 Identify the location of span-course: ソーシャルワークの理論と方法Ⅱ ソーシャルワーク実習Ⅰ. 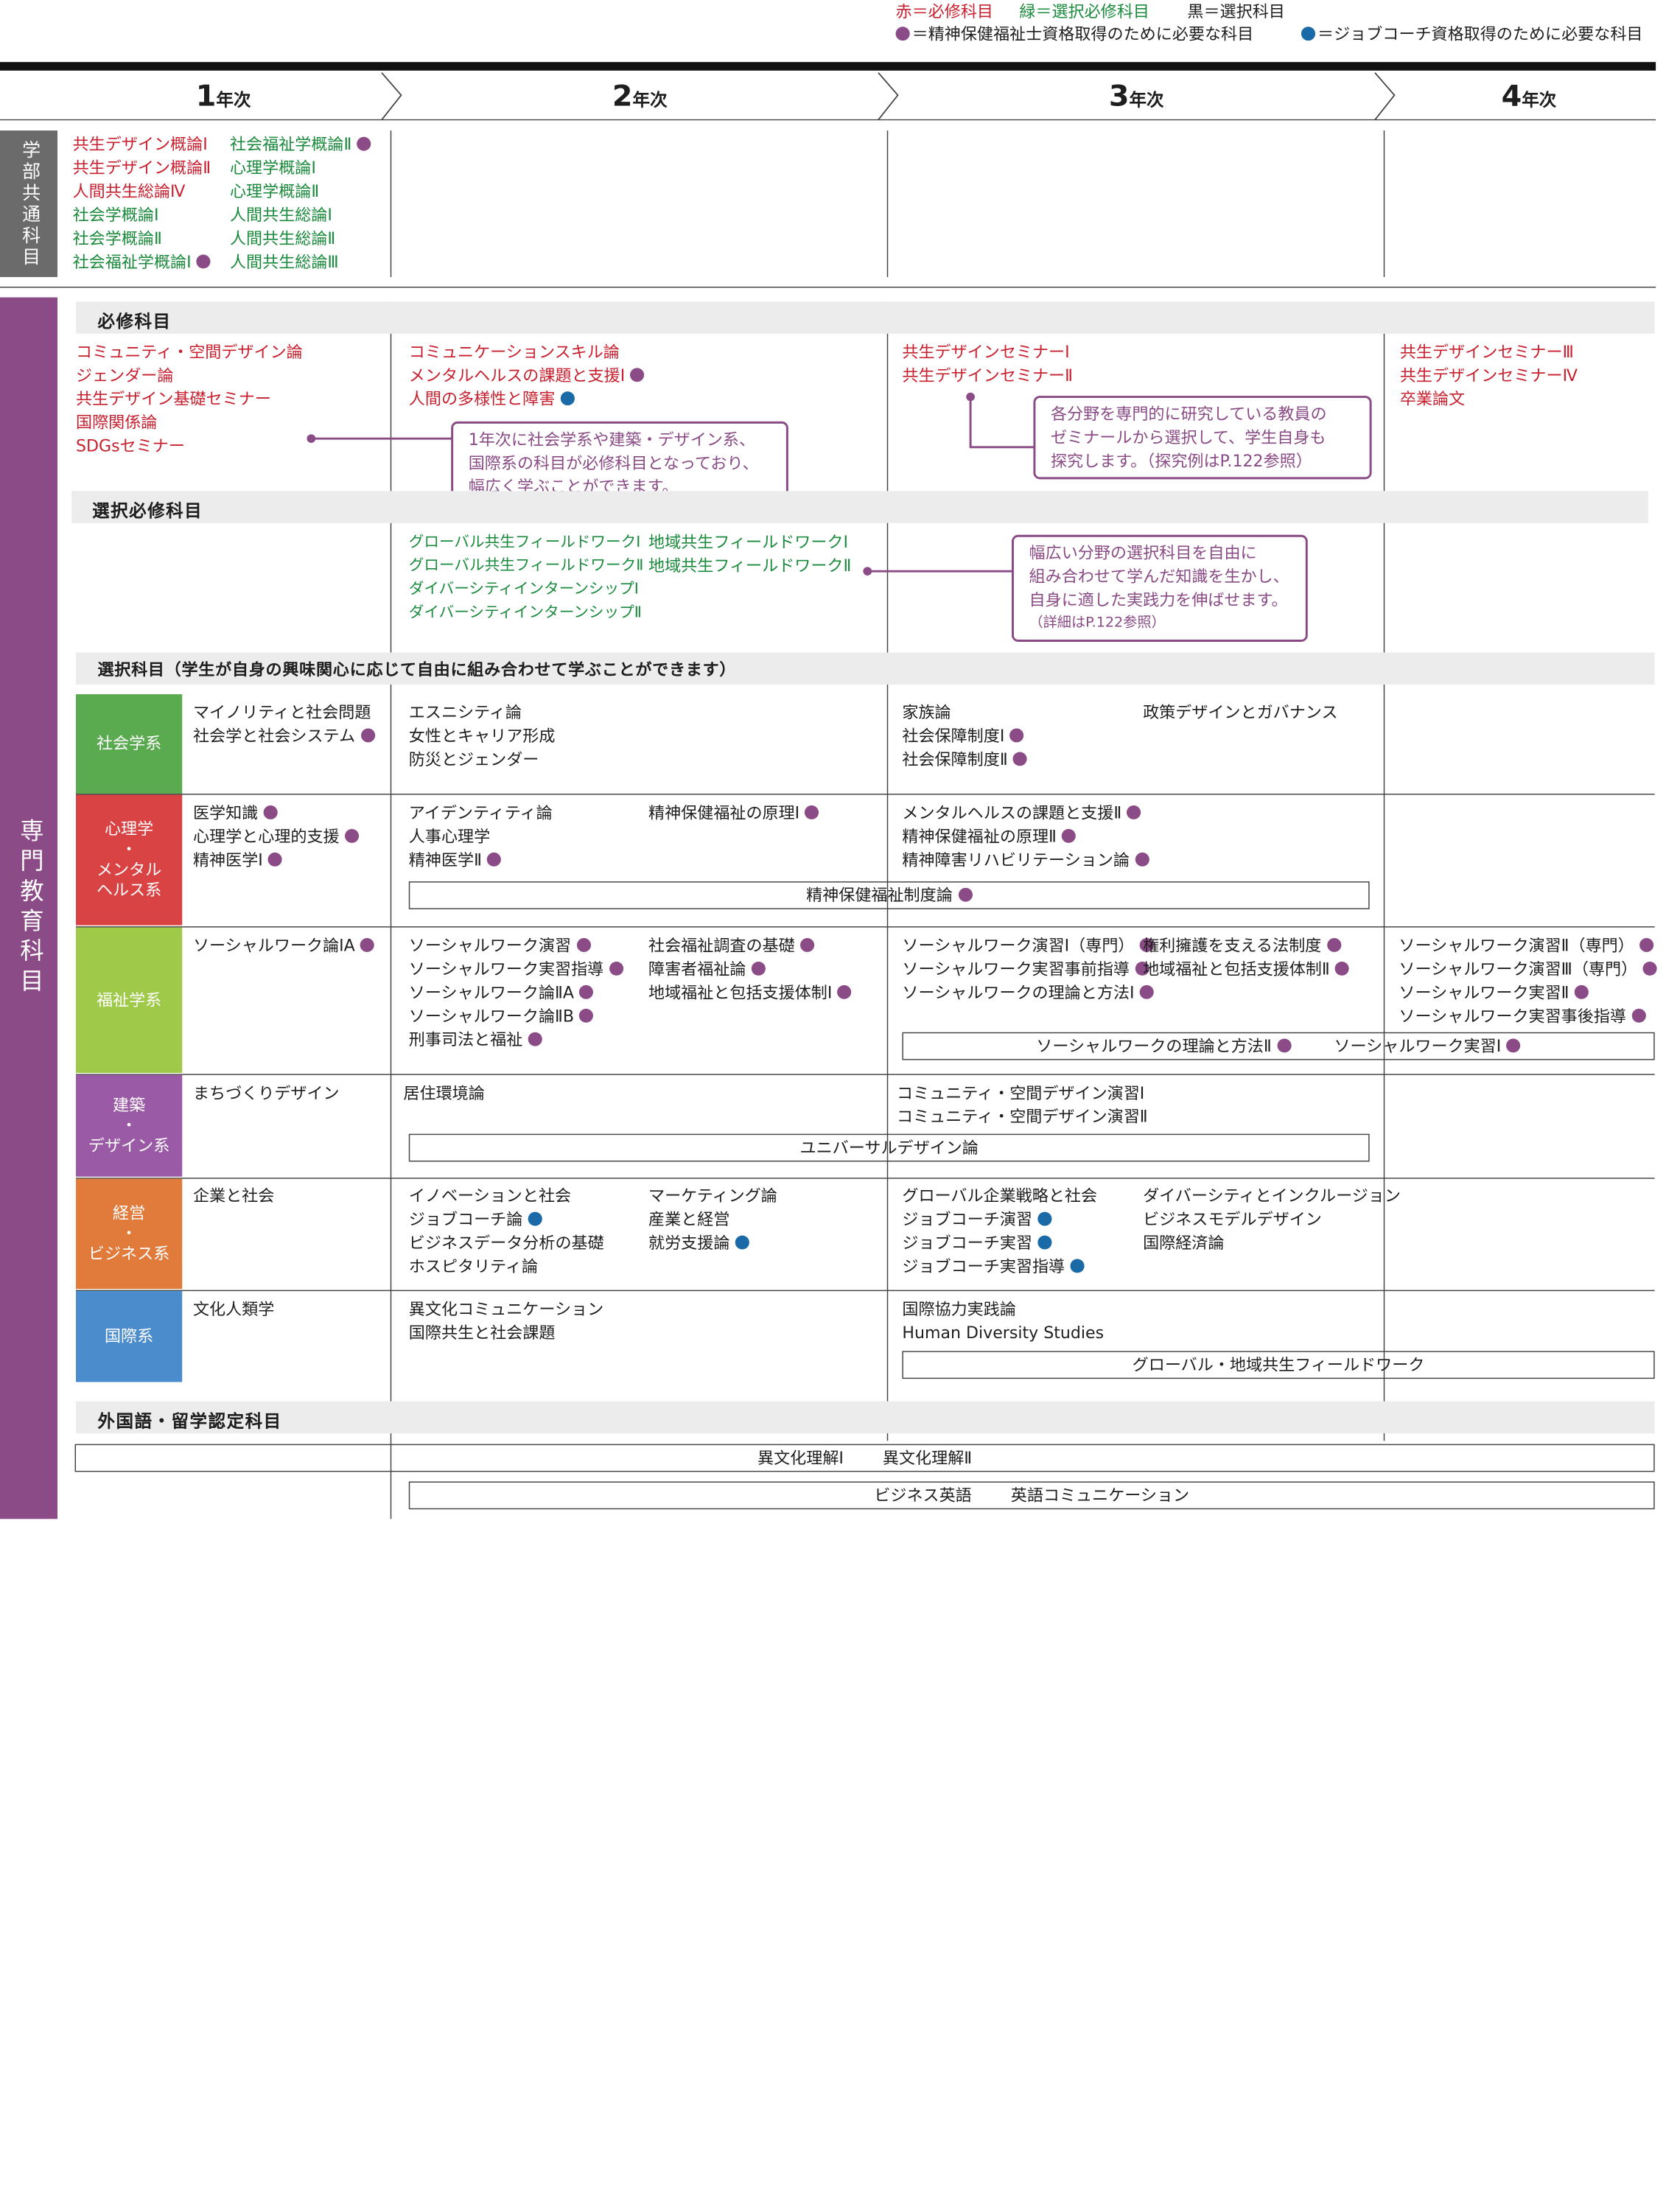
(1278, 1046).